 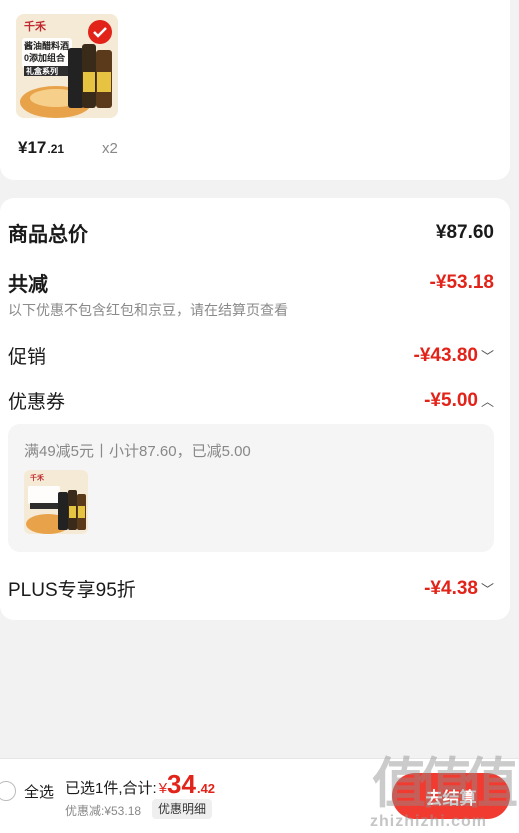 What do you see at coordinates (42, 71) in the screenshot?
I see `product-image-badge: 礼盒系列` at bounding box center [42, 71].